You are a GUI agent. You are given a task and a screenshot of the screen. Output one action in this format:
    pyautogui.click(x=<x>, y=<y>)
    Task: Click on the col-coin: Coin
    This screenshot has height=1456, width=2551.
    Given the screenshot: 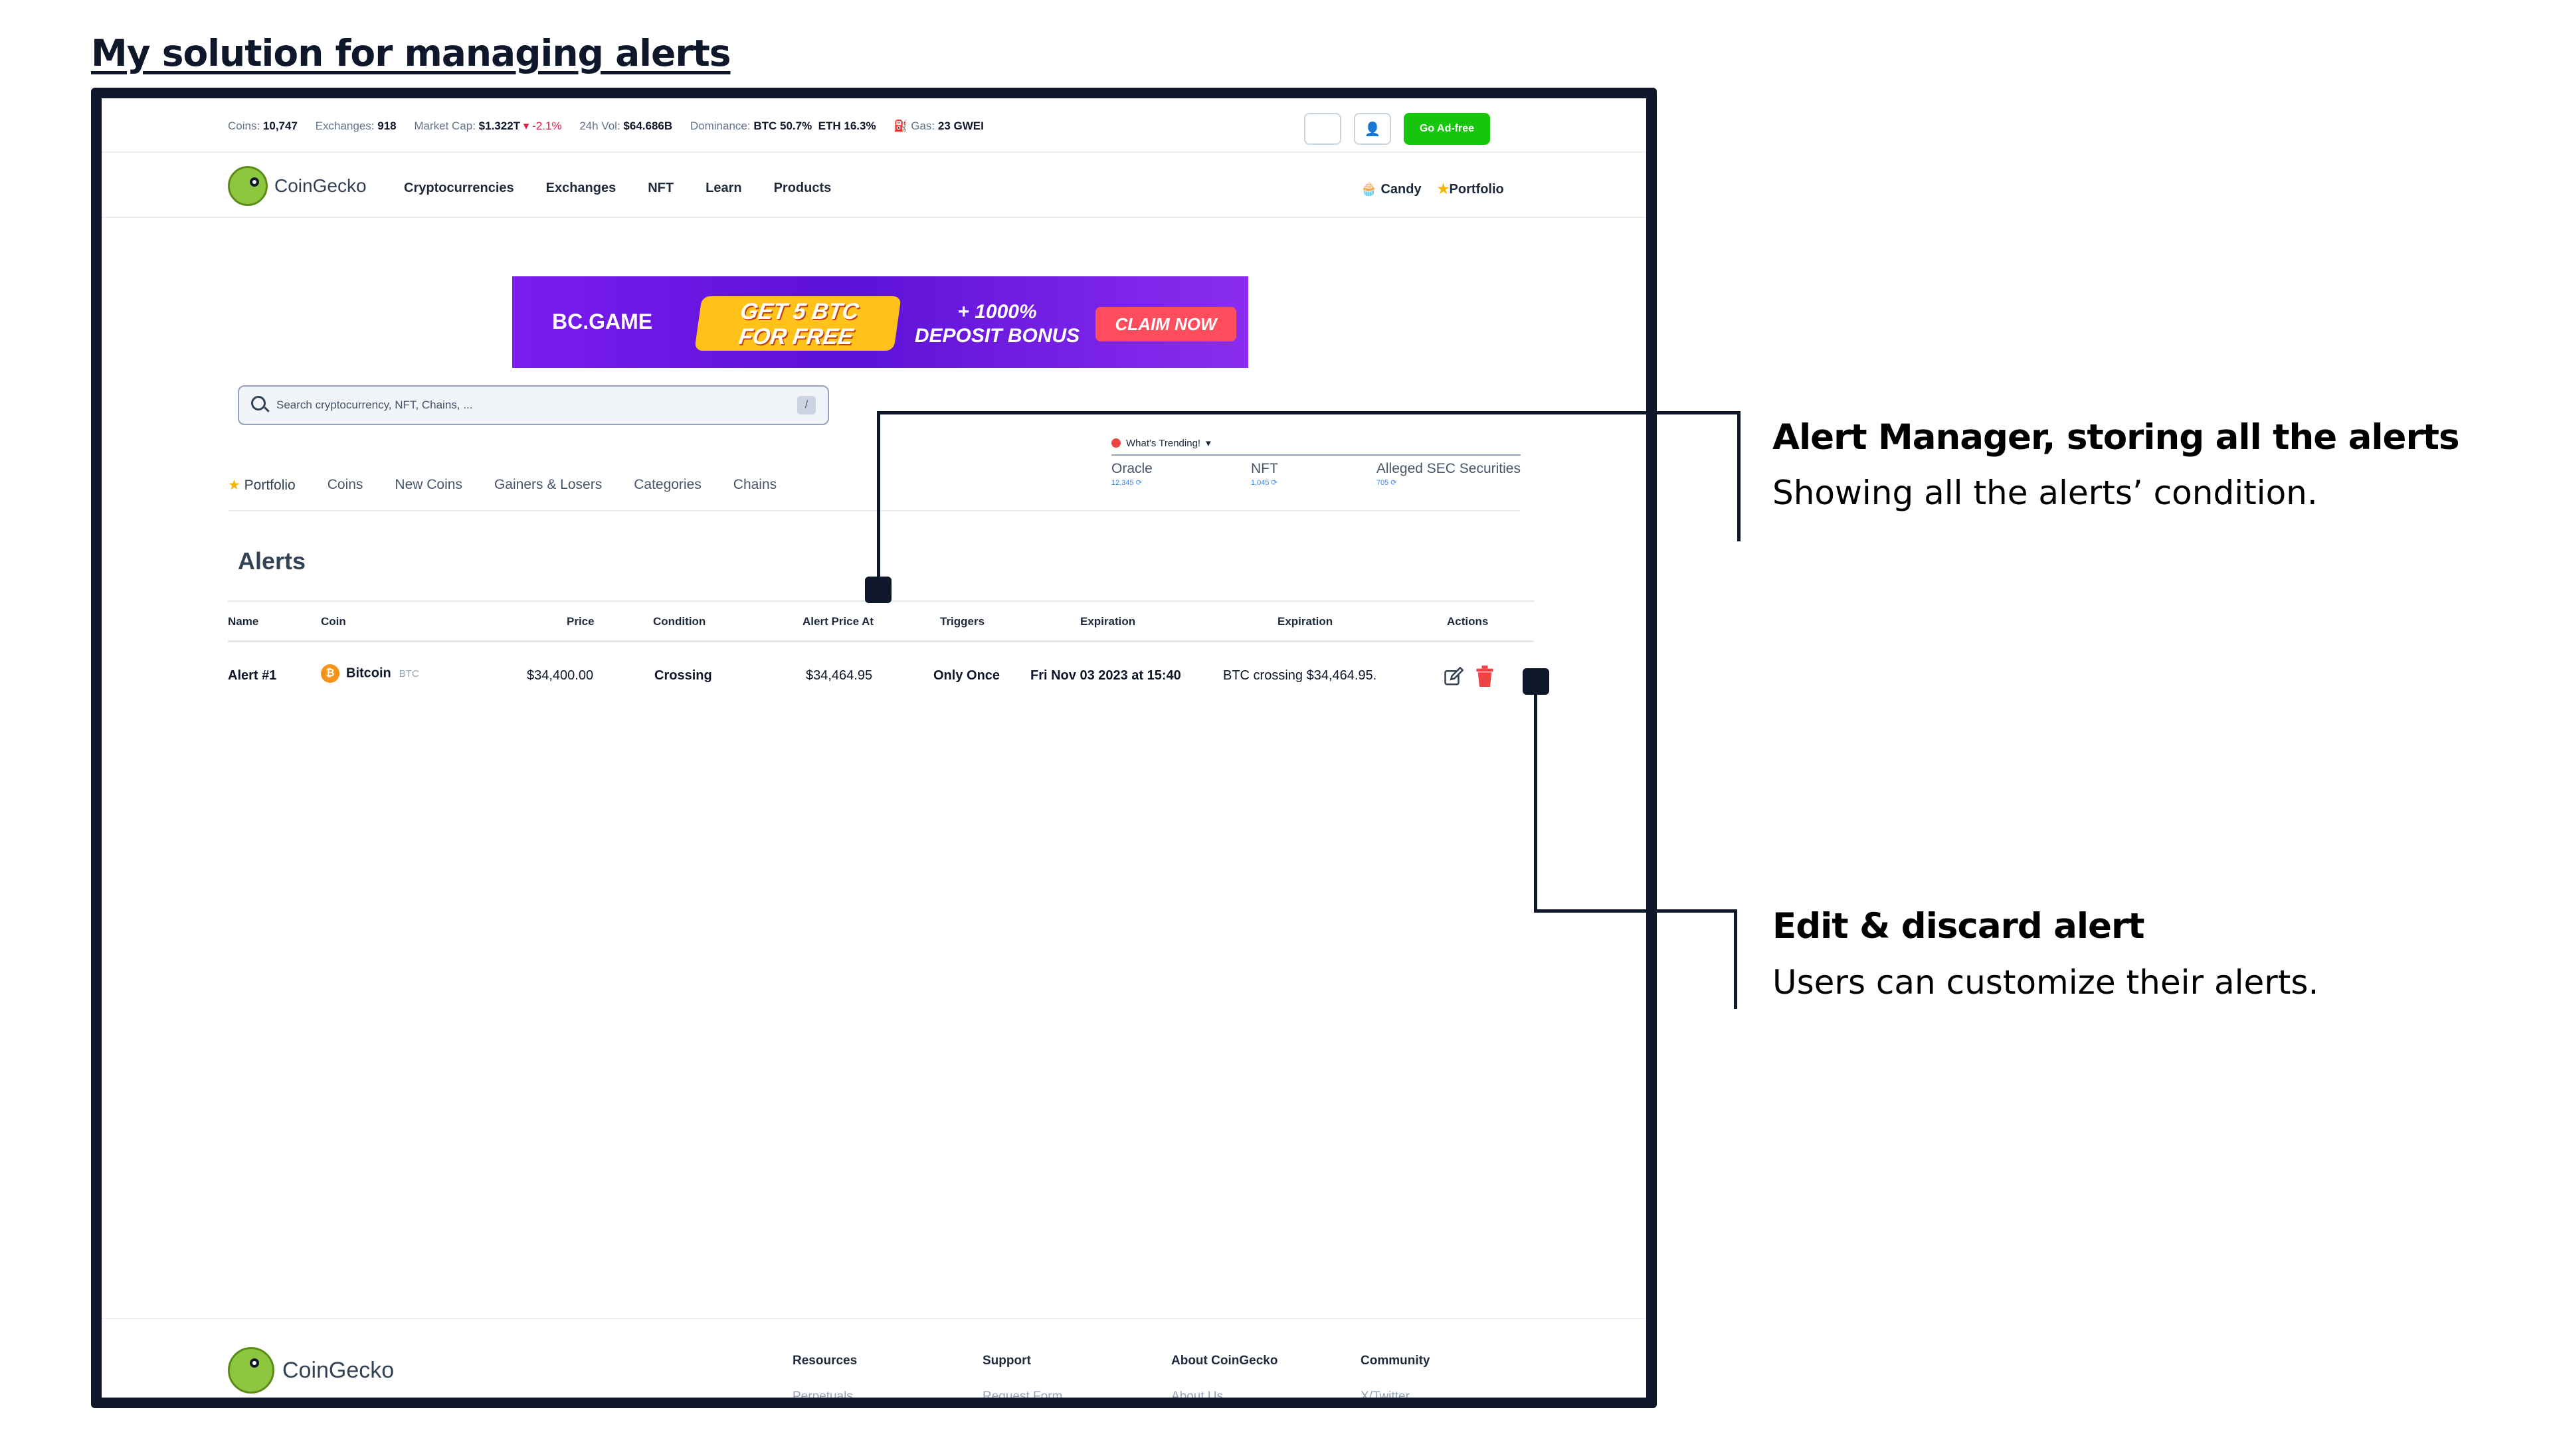 What is the action you would take?
    pyautogui.click(x=333, y=621)
    